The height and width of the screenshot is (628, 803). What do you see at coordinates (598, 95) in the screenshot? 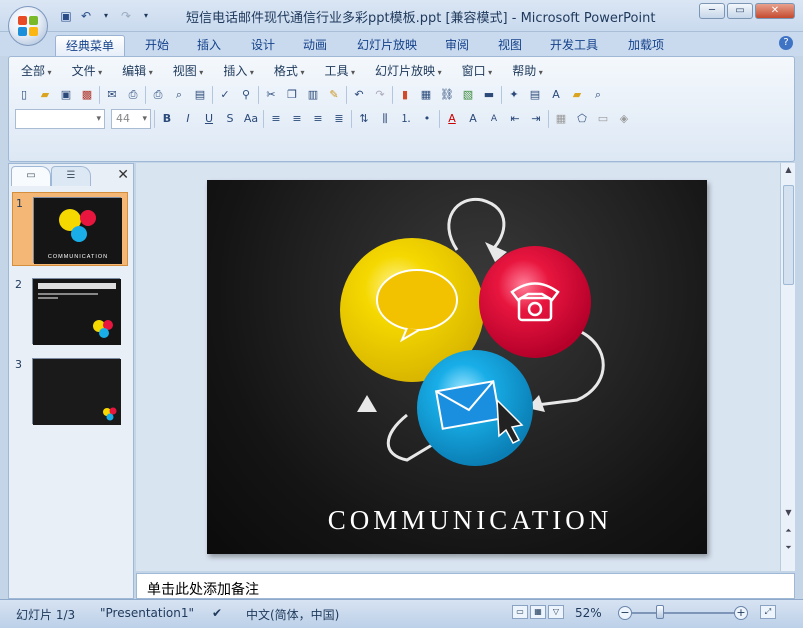
I see `zoom-icon: ⌕` at bounding box center [598, 95].